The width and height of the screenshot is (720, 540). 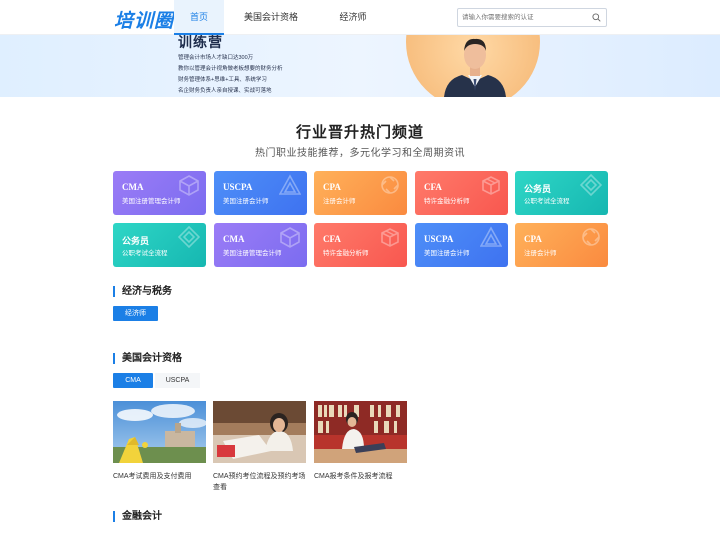 What do you see at coordinates (360, 476) in the screenshot?
I see `article-caption-3: CMA报考条件及报考流程` at bounding box center [360, 476].